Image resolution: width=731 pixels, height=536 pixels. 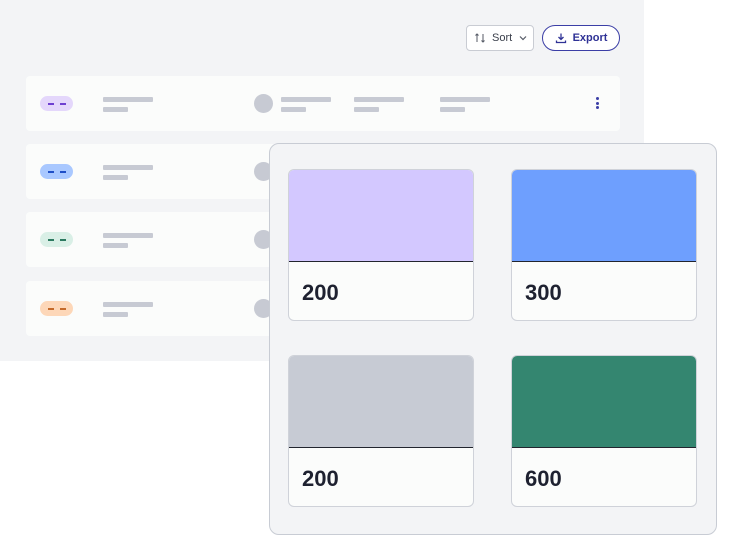 What do you see at coordinates (590, 38) in the screenshot?
I see `export-label: Export` at bounding box center [590, 38].